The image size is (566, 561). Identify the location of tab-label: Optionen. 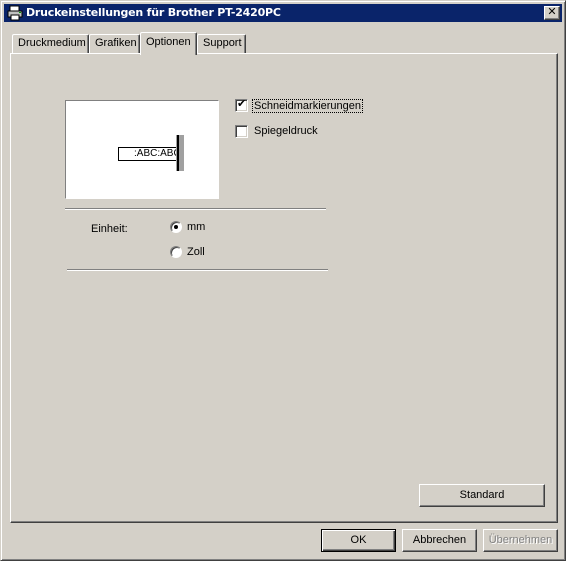
(168, 42).